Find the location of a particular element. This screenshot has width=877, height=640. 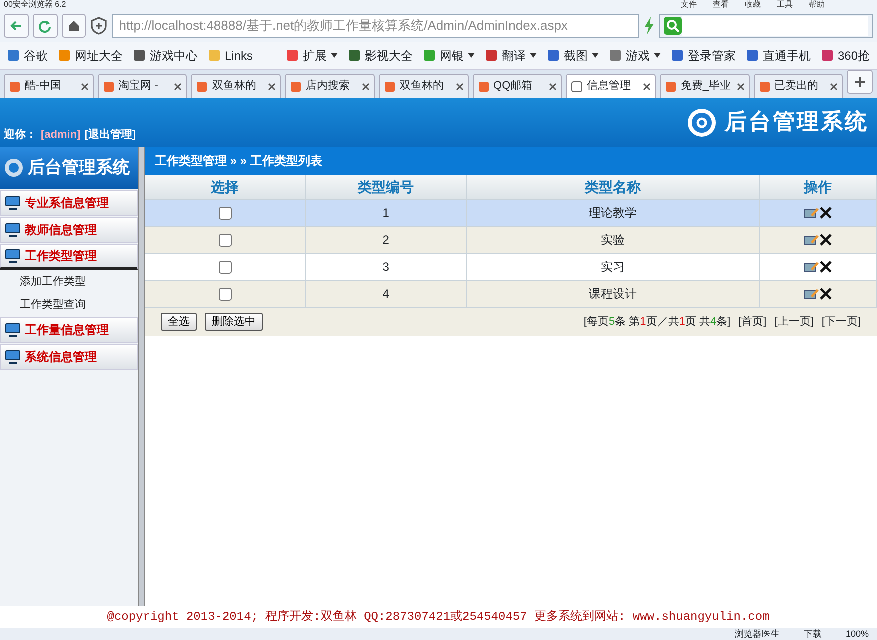

table-cell: 3 is located at coordinates (387, 267).